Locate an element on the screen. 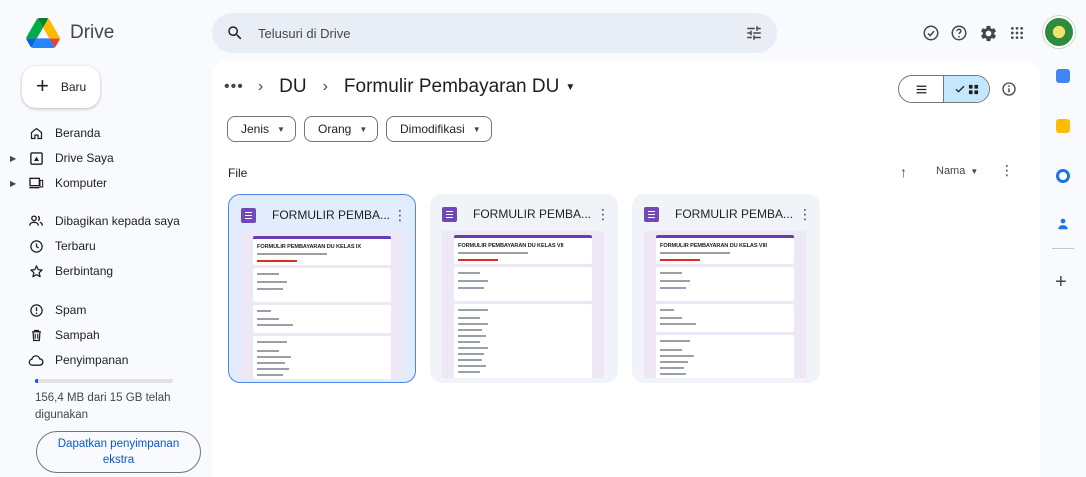 This screenshot has width=1086, height=477. sort-by-button: Nama ▼ is located at coordinates (957, 171).